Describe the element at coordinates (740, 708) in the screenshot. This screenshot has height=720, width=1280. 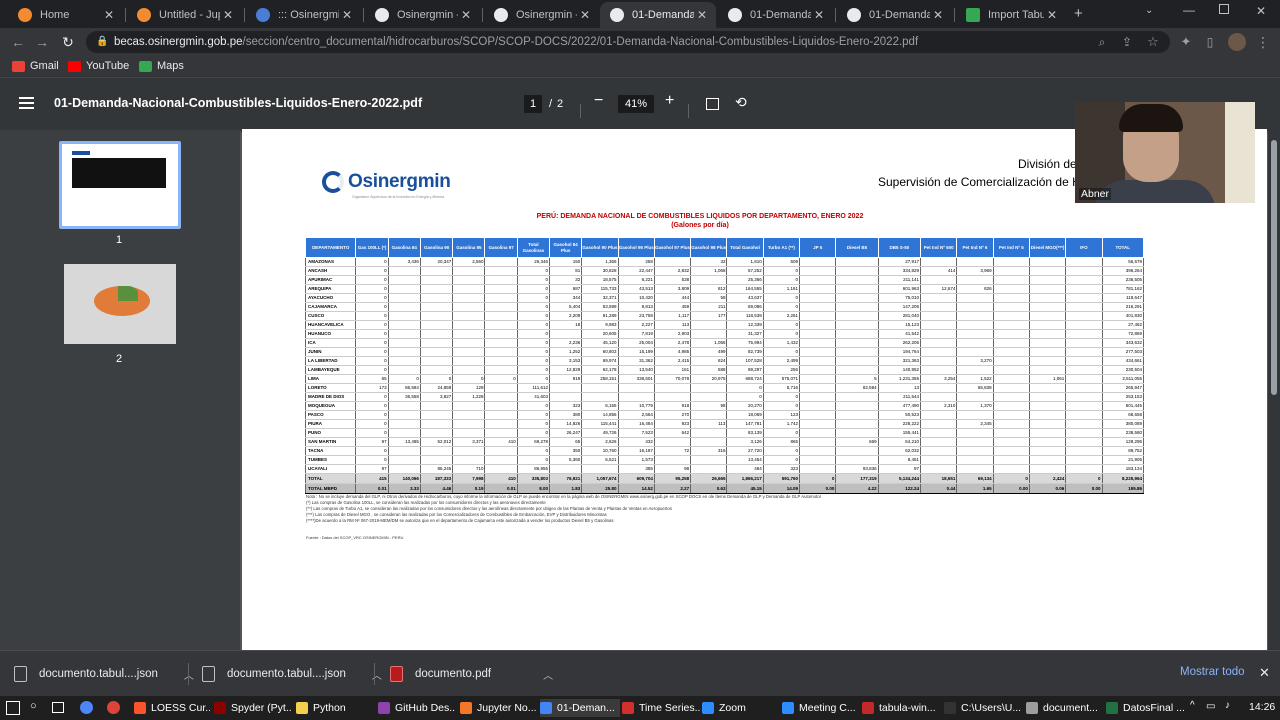
I see `taskbar-app: Zoom` at that location.